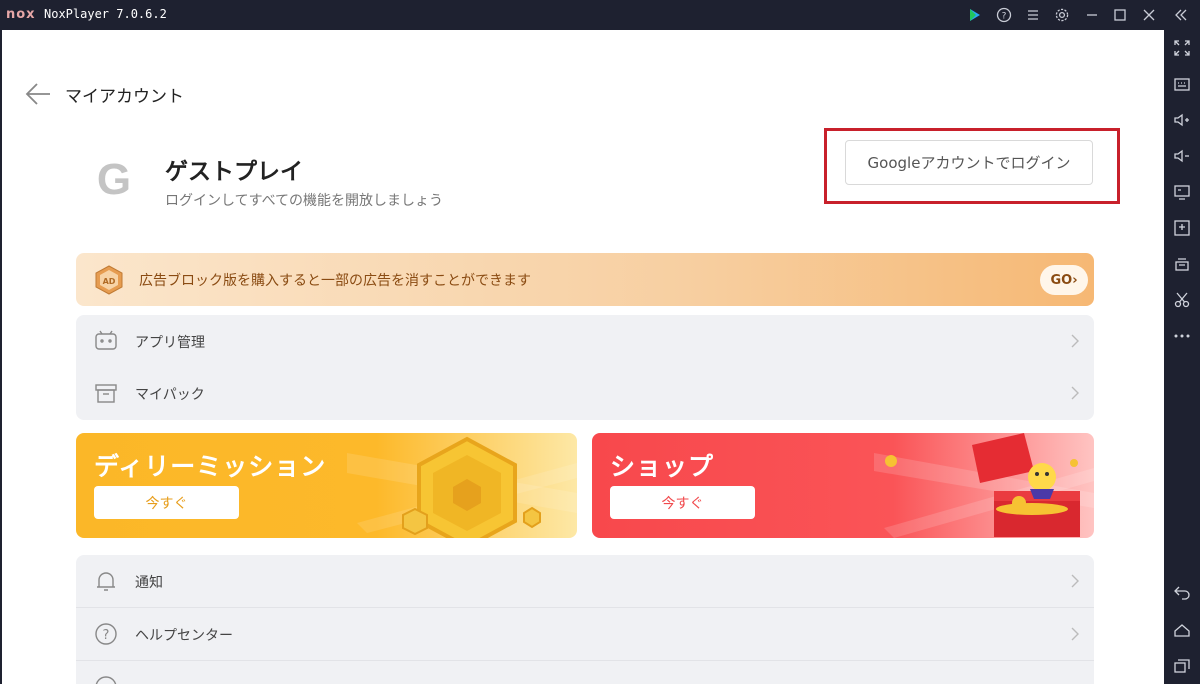 The image size is (1200, 684). I want to click on gift-box-illustration, so click(979, 485).